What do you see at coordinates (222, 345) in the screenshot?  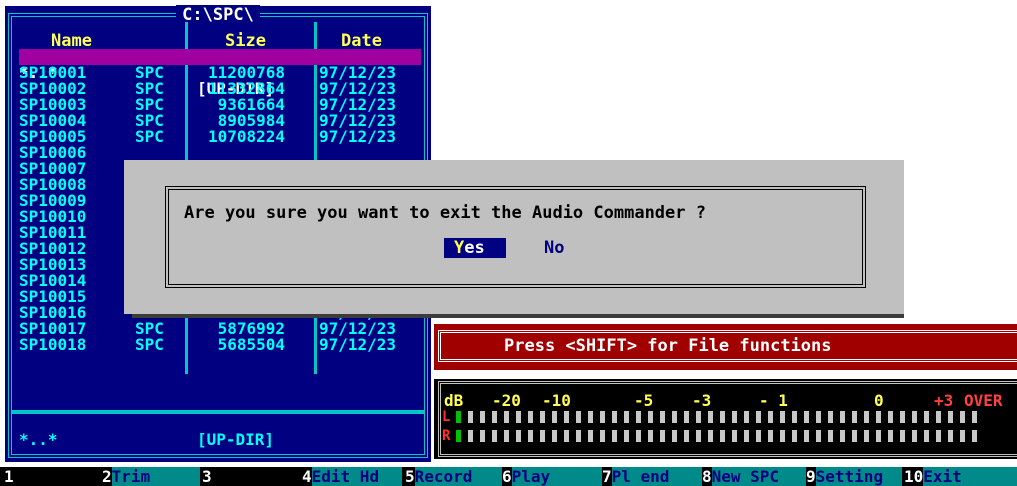 I see `file-row: SP10018 SPC 5685504 97/12/23` at bounding box center [222, 345].